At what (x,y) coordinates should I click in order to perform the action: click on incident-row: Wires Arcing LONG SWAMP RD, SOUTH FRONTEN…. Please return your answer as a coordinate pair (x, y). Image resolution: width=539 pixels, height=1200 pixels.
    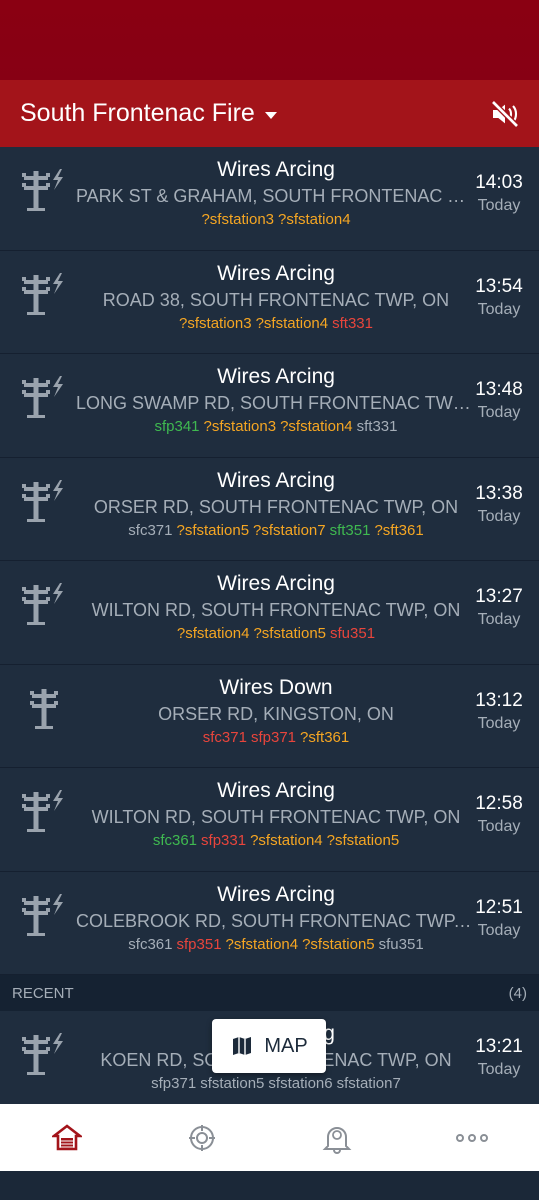
    Looking at the image, I should click on (269, 406).